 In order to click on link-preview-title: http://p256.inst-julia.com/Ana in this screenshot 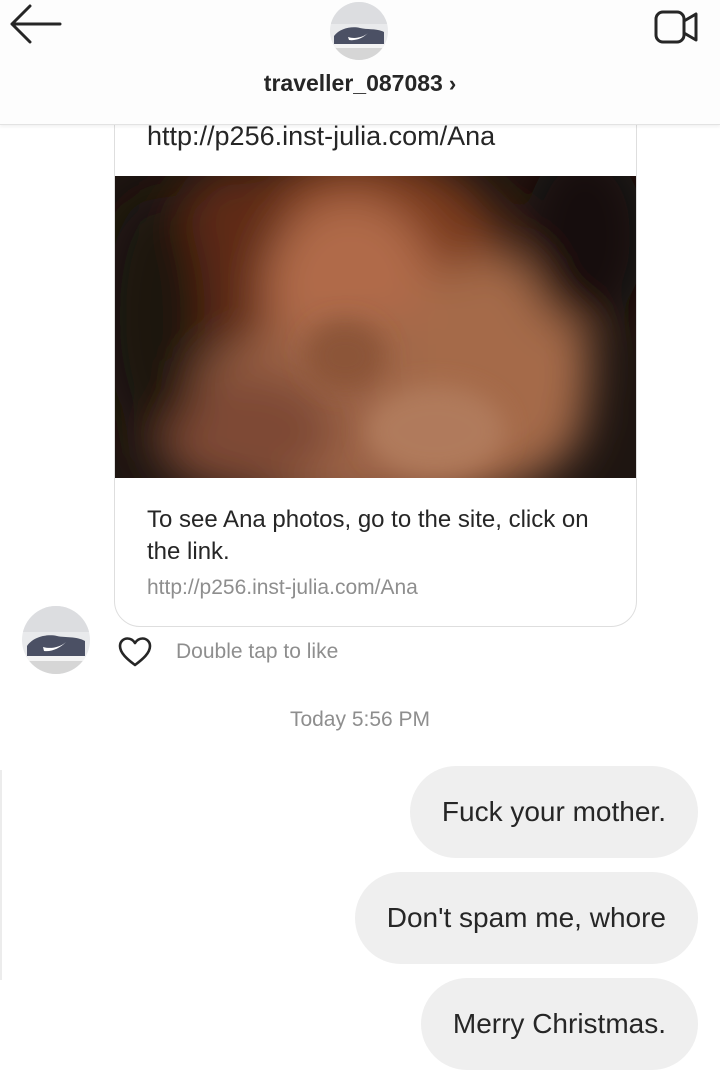, I will do `click(321, 136)`.